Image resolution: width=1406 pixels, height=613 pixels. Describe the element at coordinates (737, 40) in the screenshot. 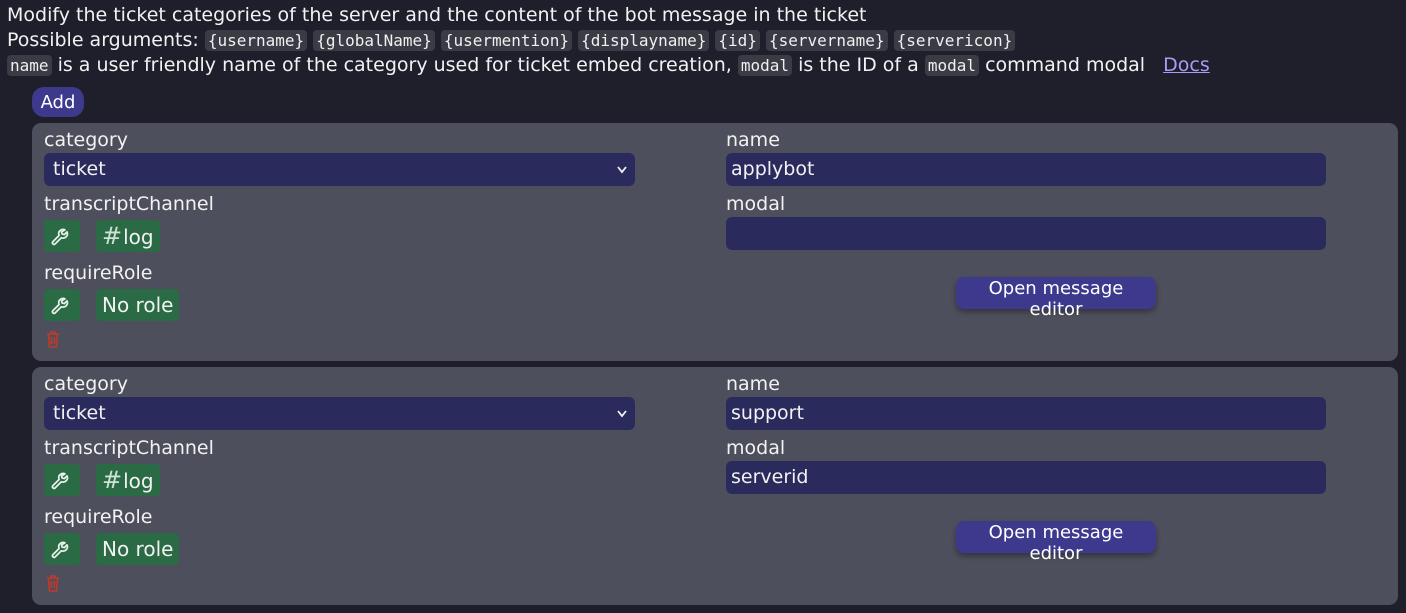

I see `argument-code: {id}` at that location.